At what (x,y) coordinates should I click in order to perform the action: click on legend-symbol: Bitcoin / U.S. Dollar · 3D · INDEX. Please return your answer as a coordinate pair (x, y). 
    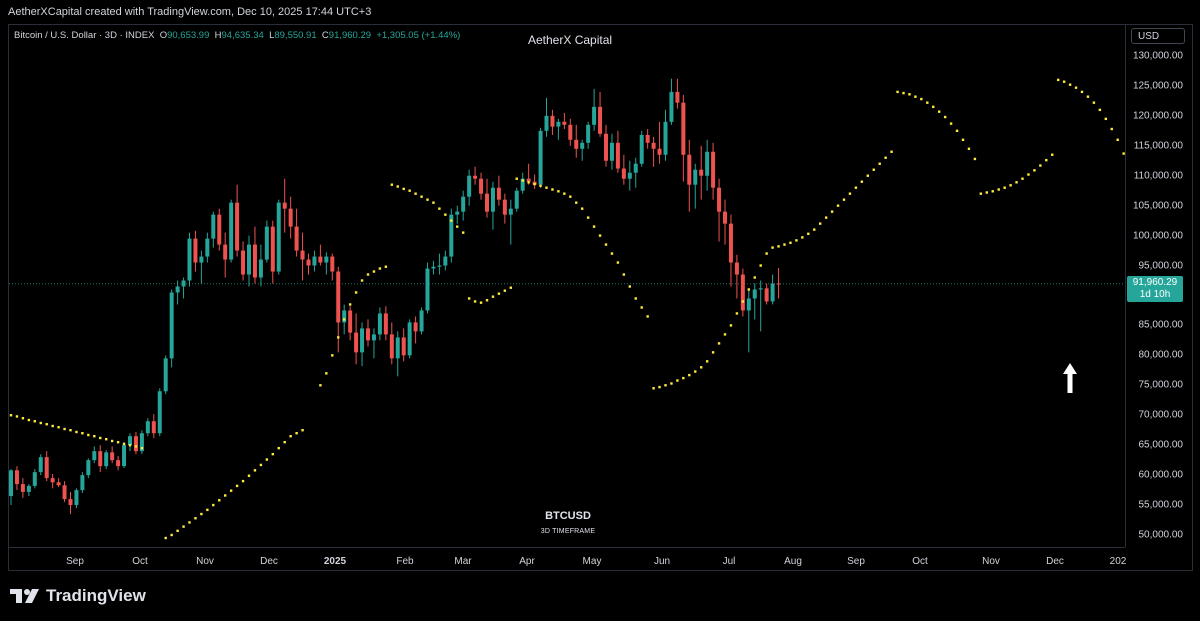
    Looking at the image, I should click on (84, 35).